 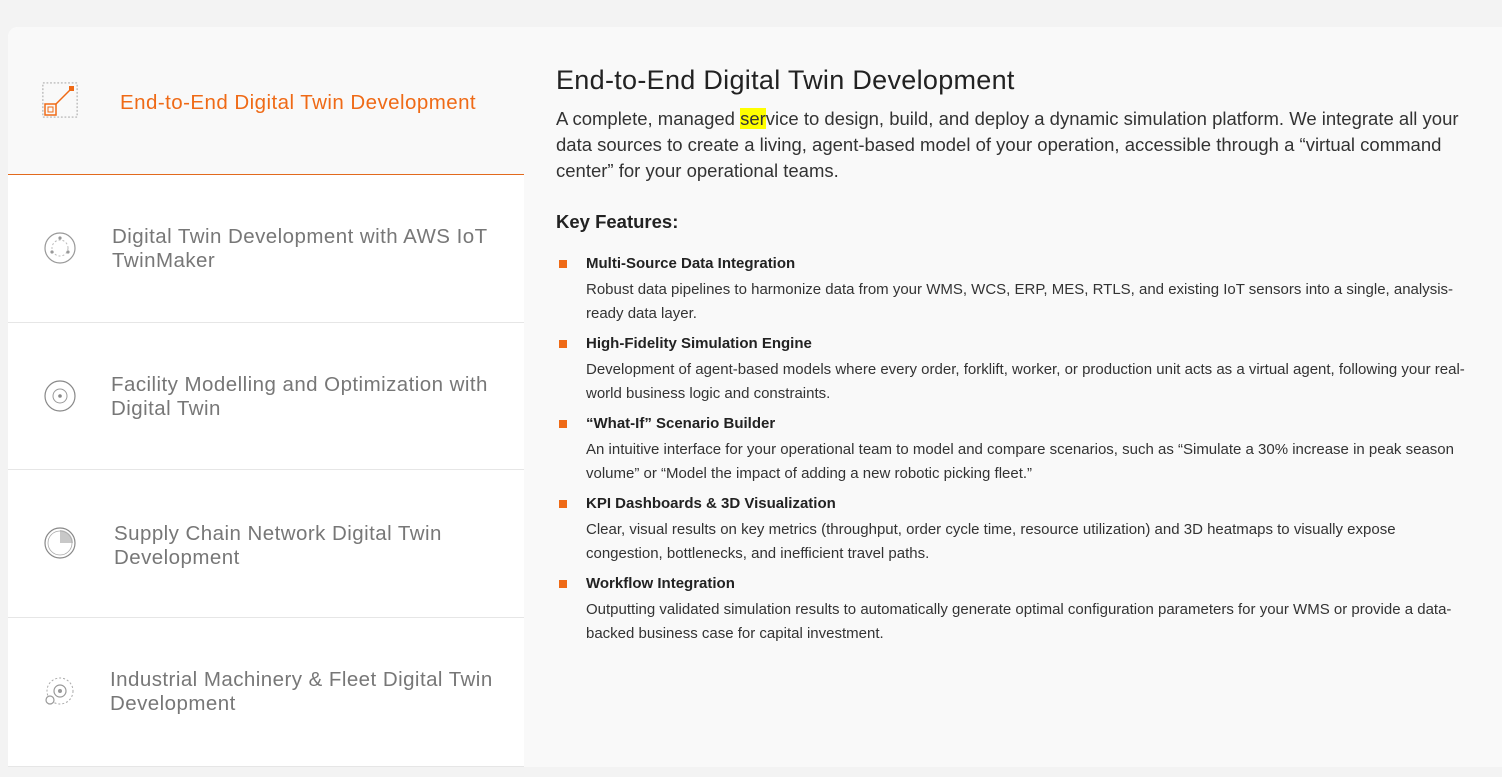 I want to click on tab-label: End-to-End Digital Twin Development, so click(x=298, y=102).